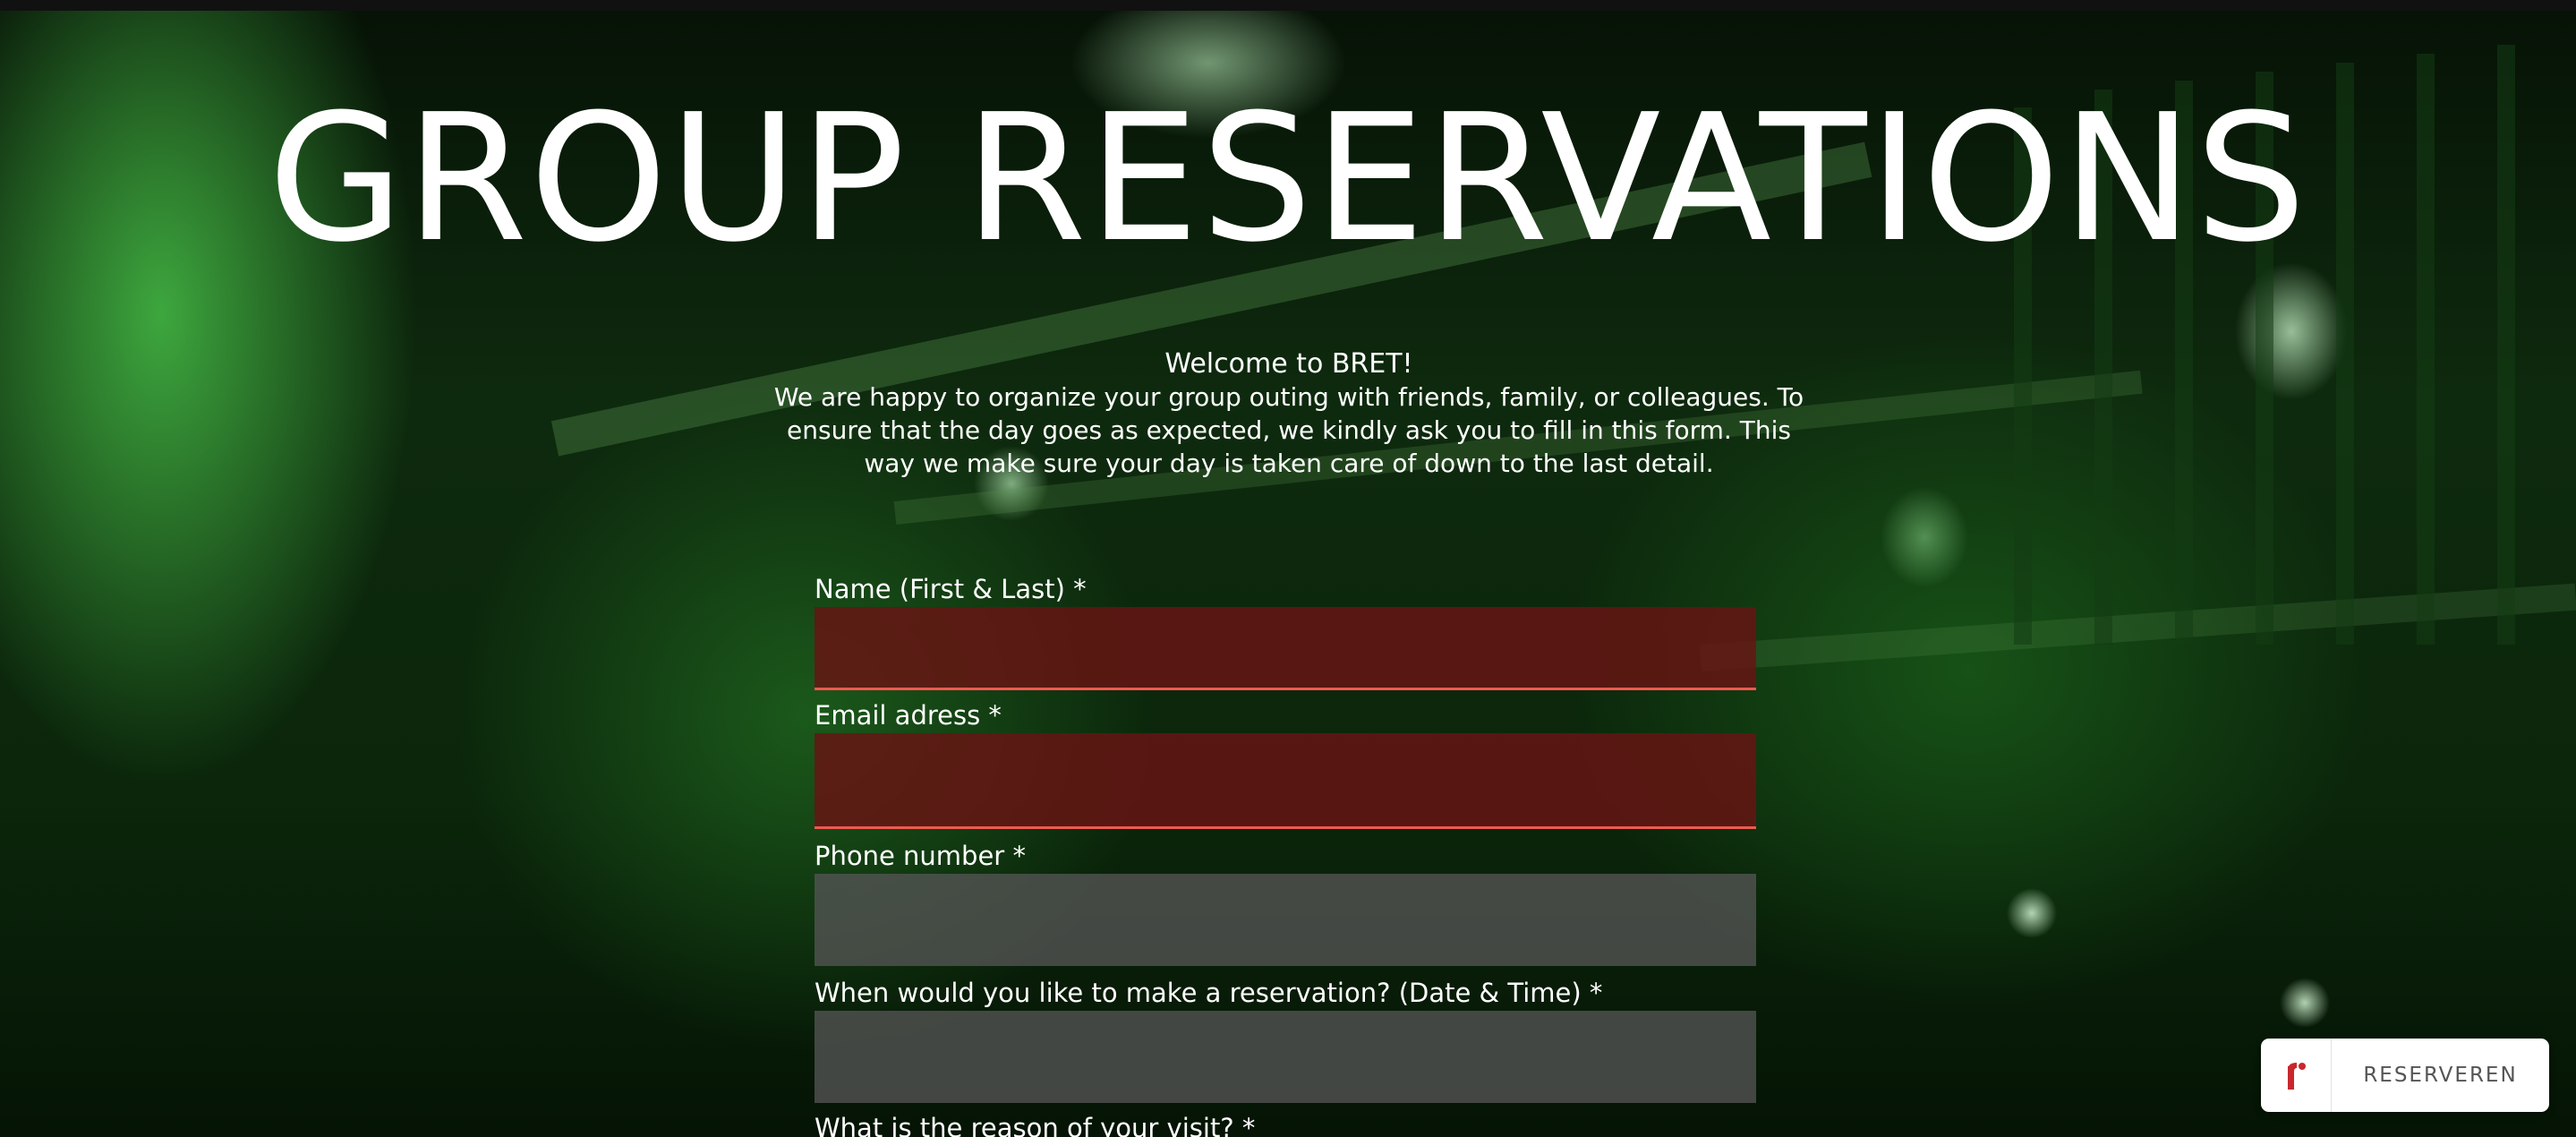  What do you see at coordinates (951, 589) in the screenshot?
I see `name-field-label: Name (First & Last) *` at bounding box center [951, 589].